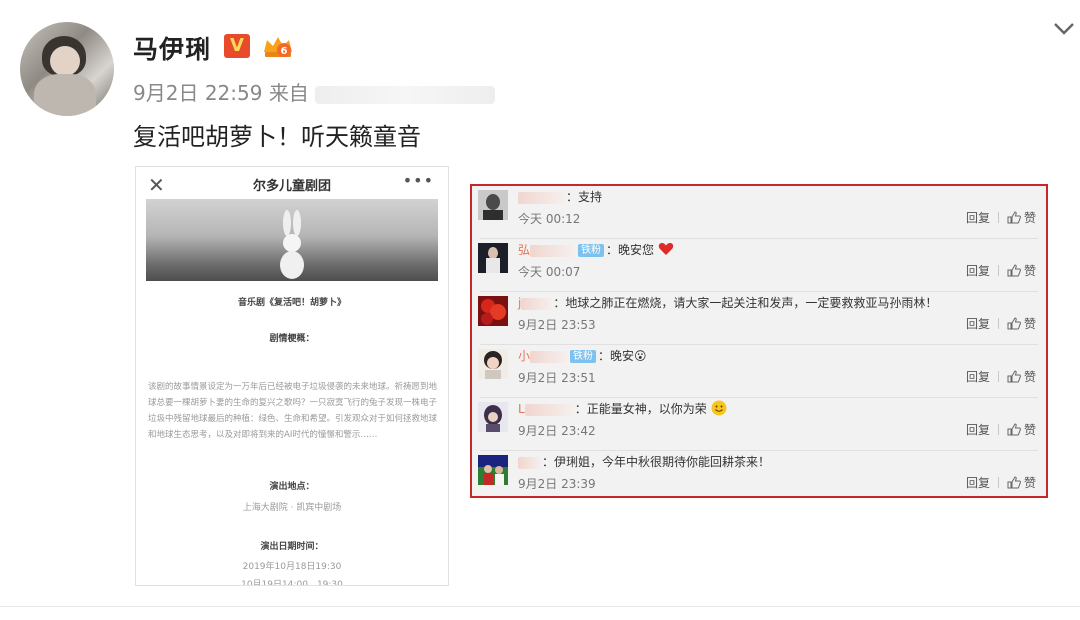 This screenshot has height=620, width=1080. What do you see at coordinates (759, 265) in the screenshot?
I see `comment-item: 弘 铁粉 ：晚安您 今天 00:07 回复 赞` at bounding box center [759, 265].